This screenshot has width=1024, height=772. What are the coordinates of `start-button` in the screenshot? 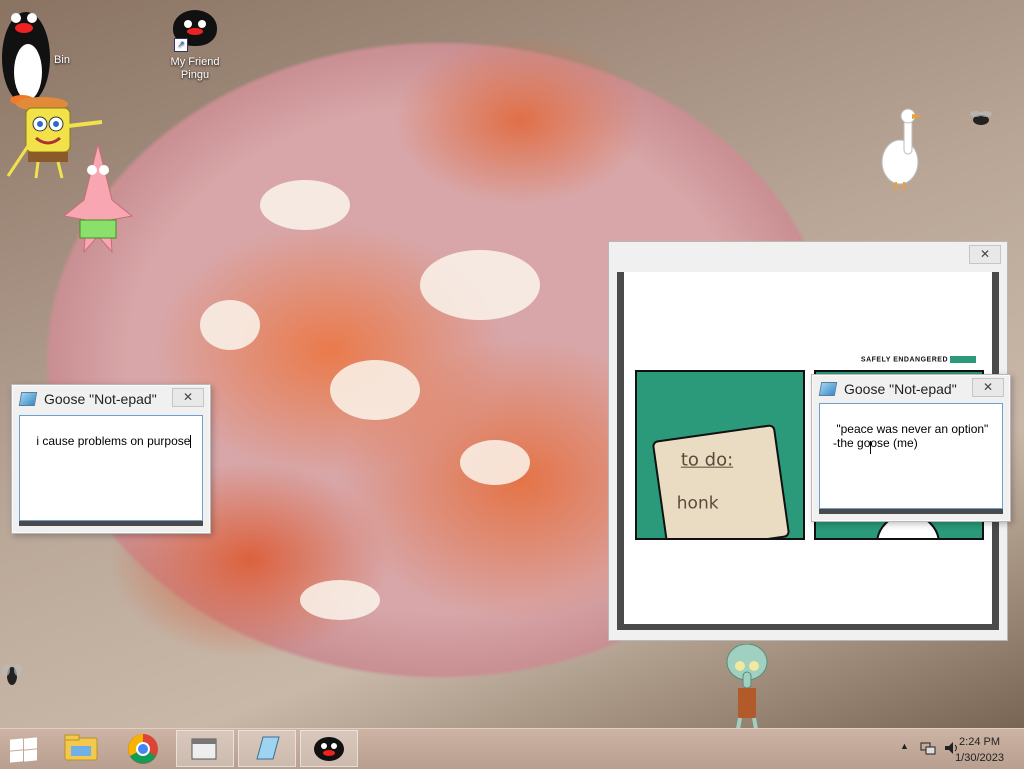 It's located at (23, 750).